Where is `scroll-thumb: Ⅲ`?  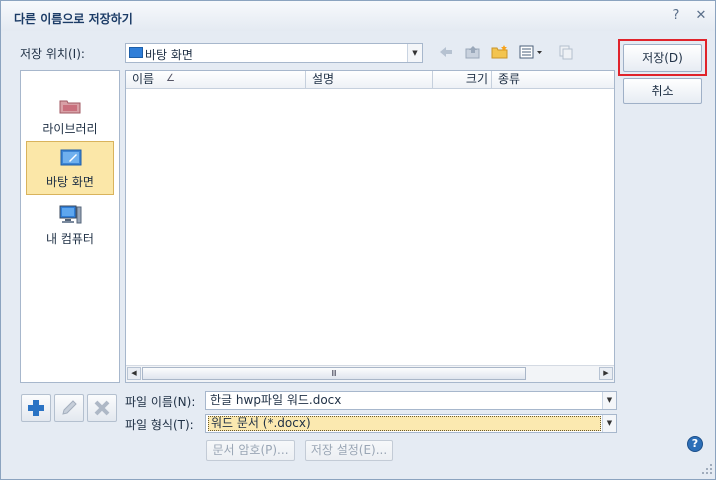 scroll-thumb: Ⅲ is located at coordinates (334, 373).